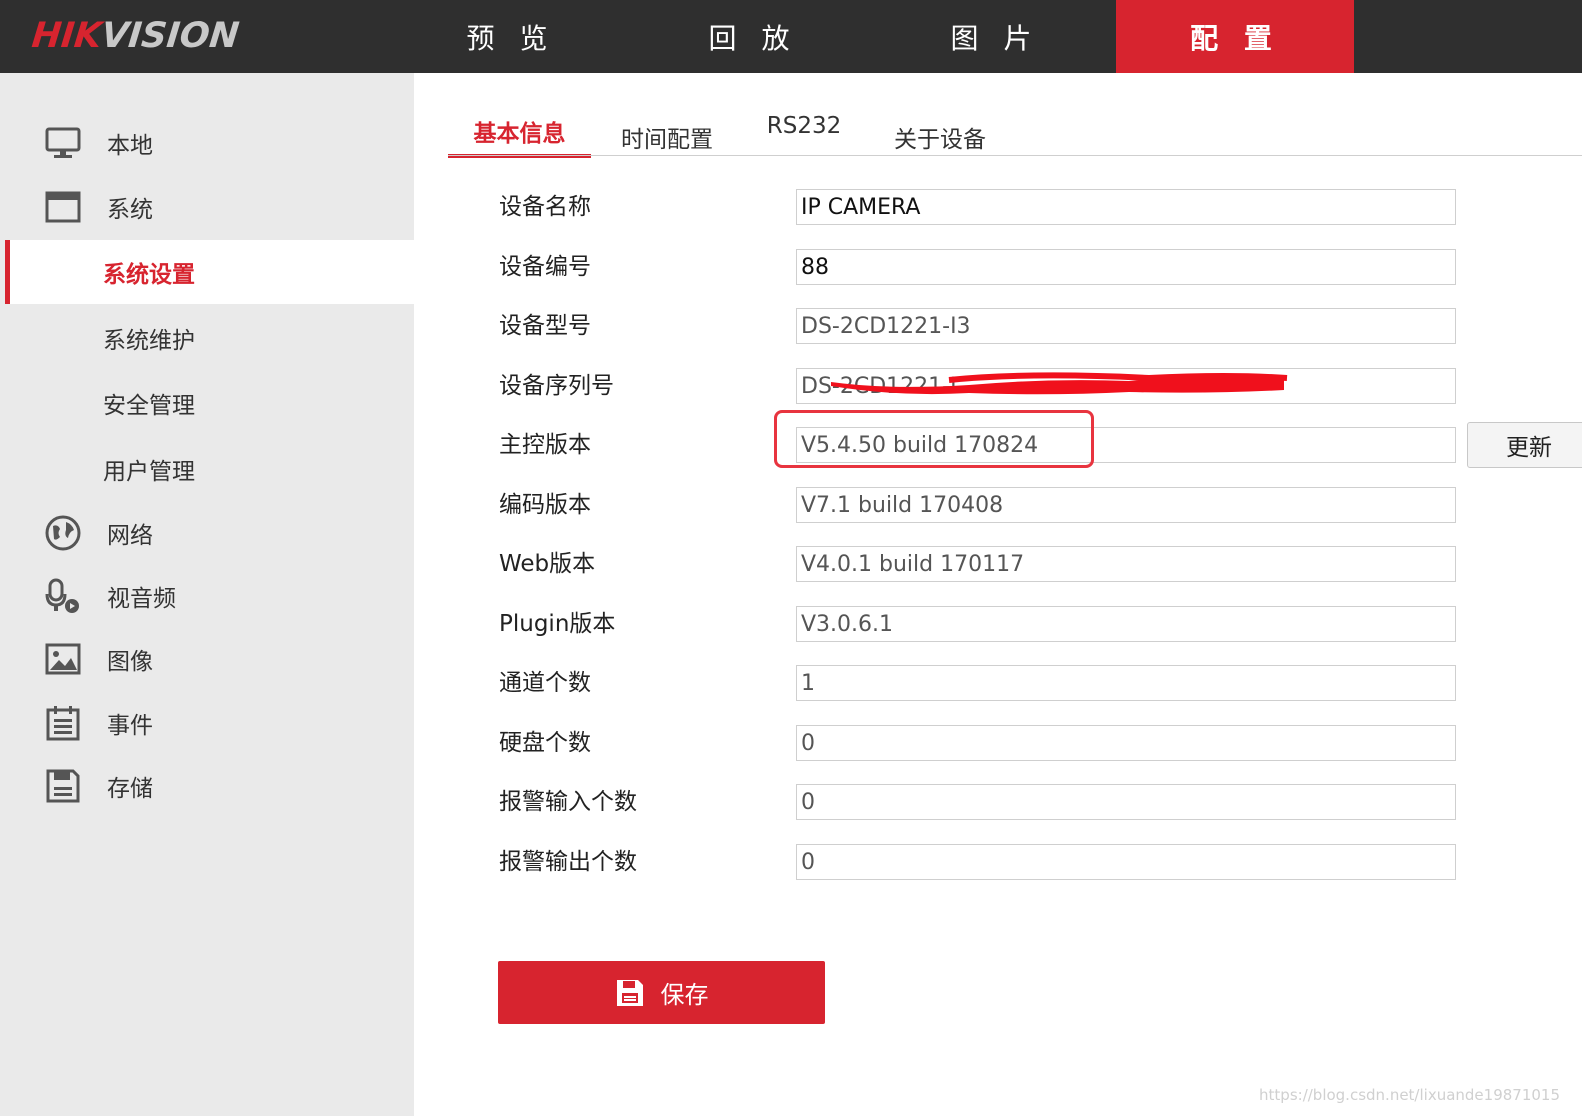  I want to click on calendar-list-icon, so click(63, 723).